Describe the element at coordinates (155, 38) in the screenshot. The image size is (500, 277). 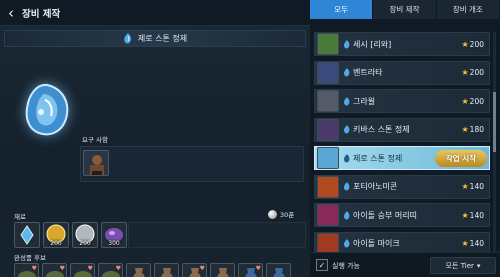
I see `recipe-header: 제로 스톤 정제` at that location.